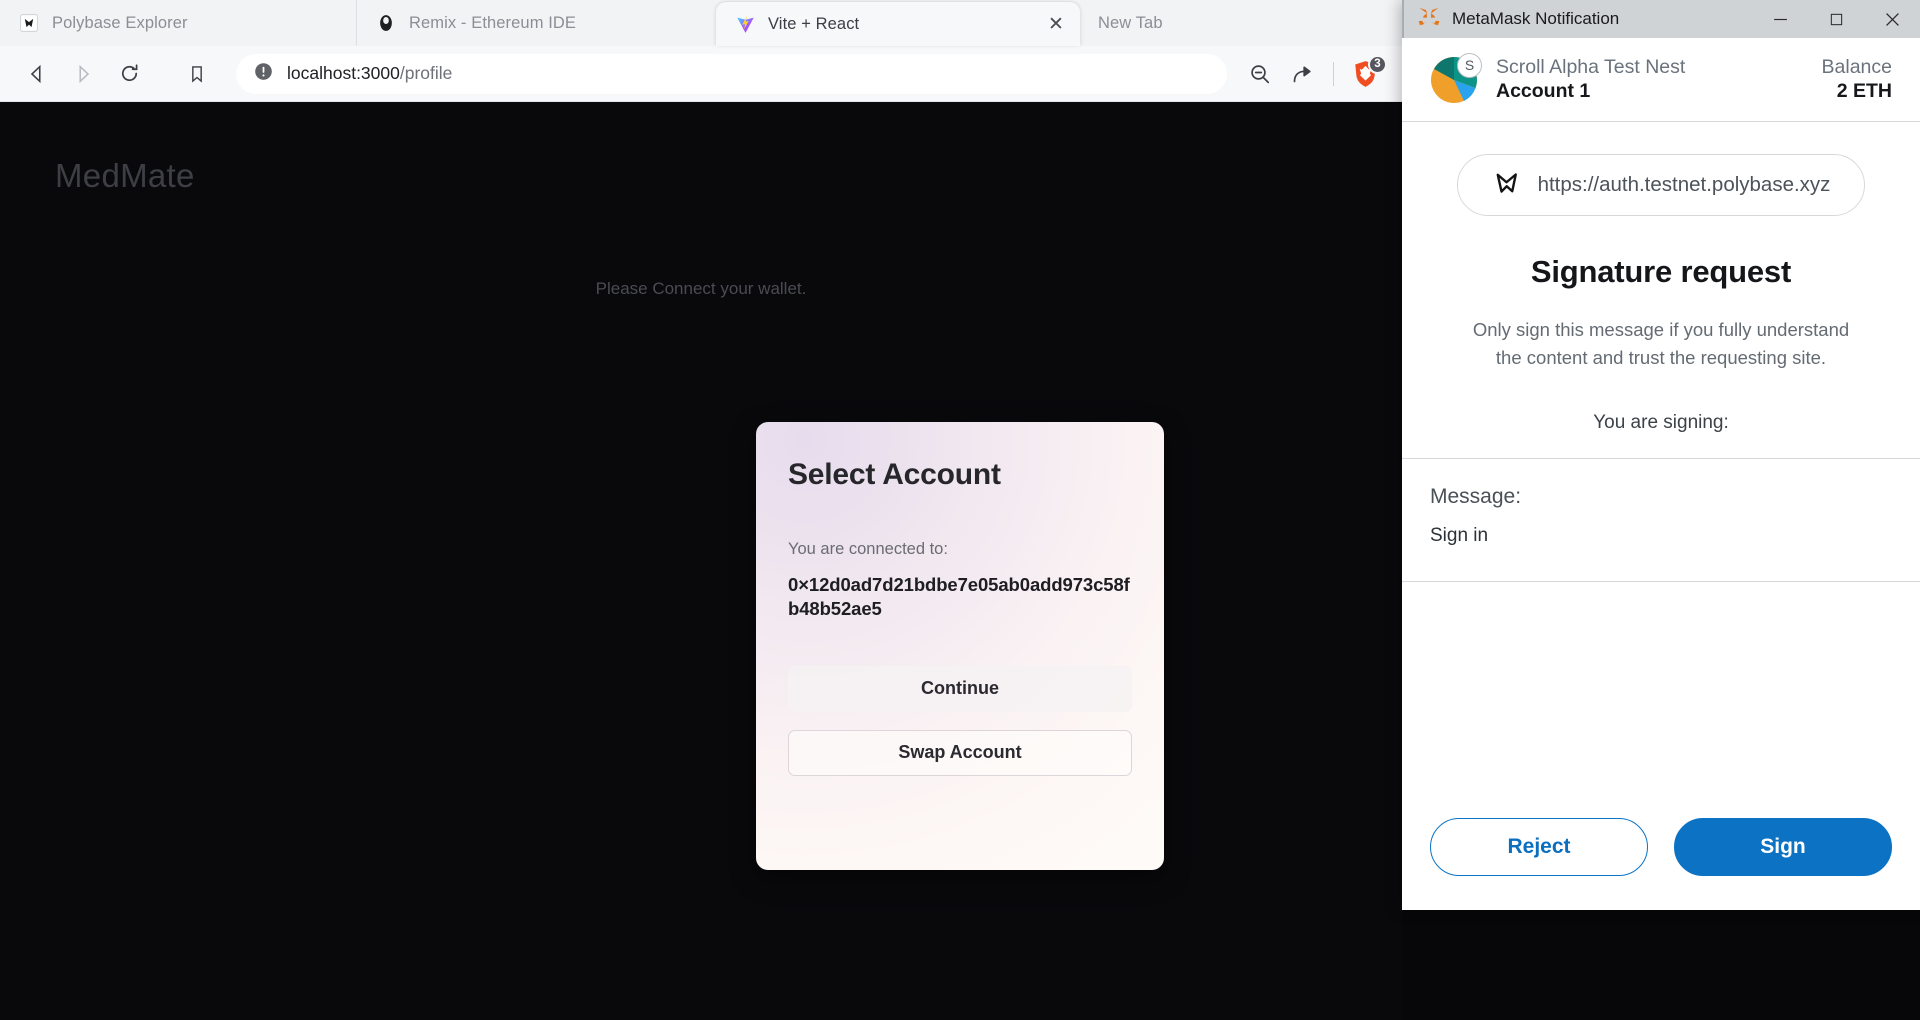 This screenshot has width=1920, height=1020. Describe the element at coordinates (120, 22) in the screenshot. I see `tab-title: Polybase Explorer` at that location.